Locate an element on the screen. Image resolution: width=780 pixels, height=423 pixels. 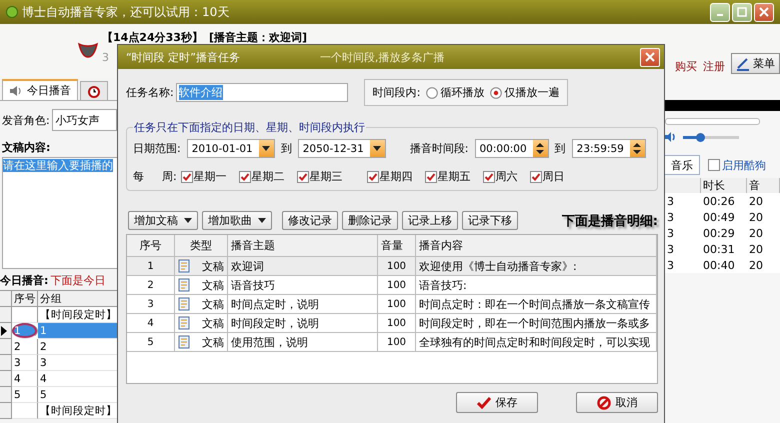
progress-track is located at coordinates (712, 121).